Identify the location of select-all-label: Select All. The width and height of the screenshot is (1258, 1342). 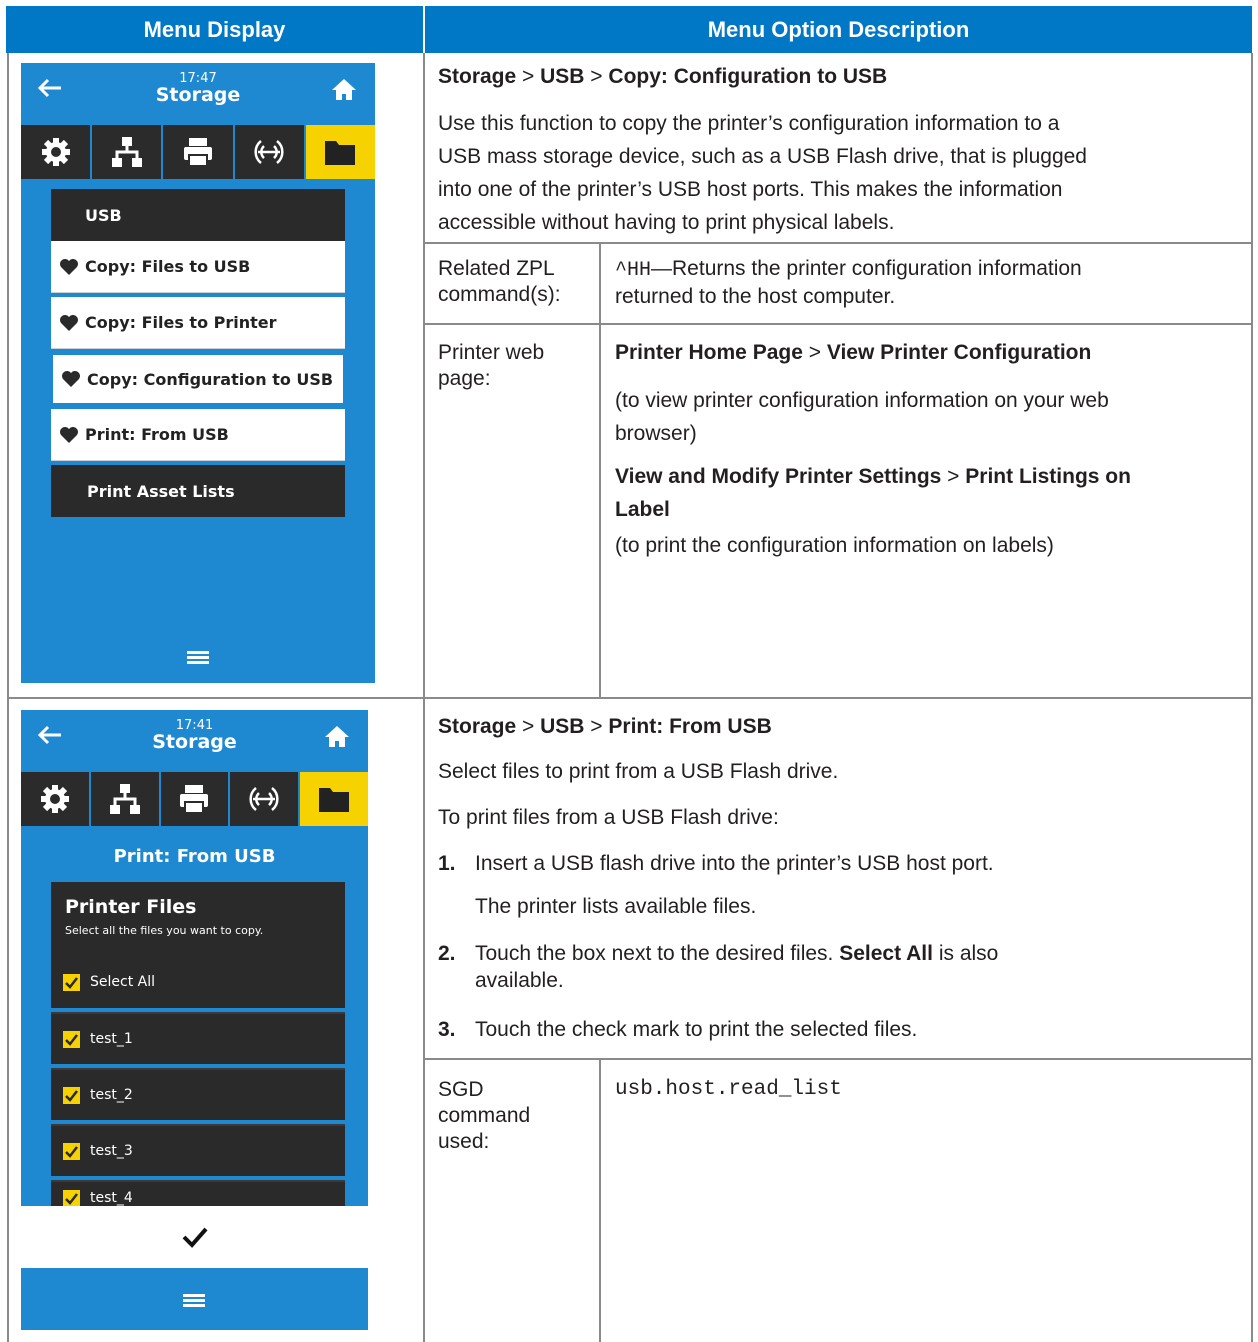
(122, 982).